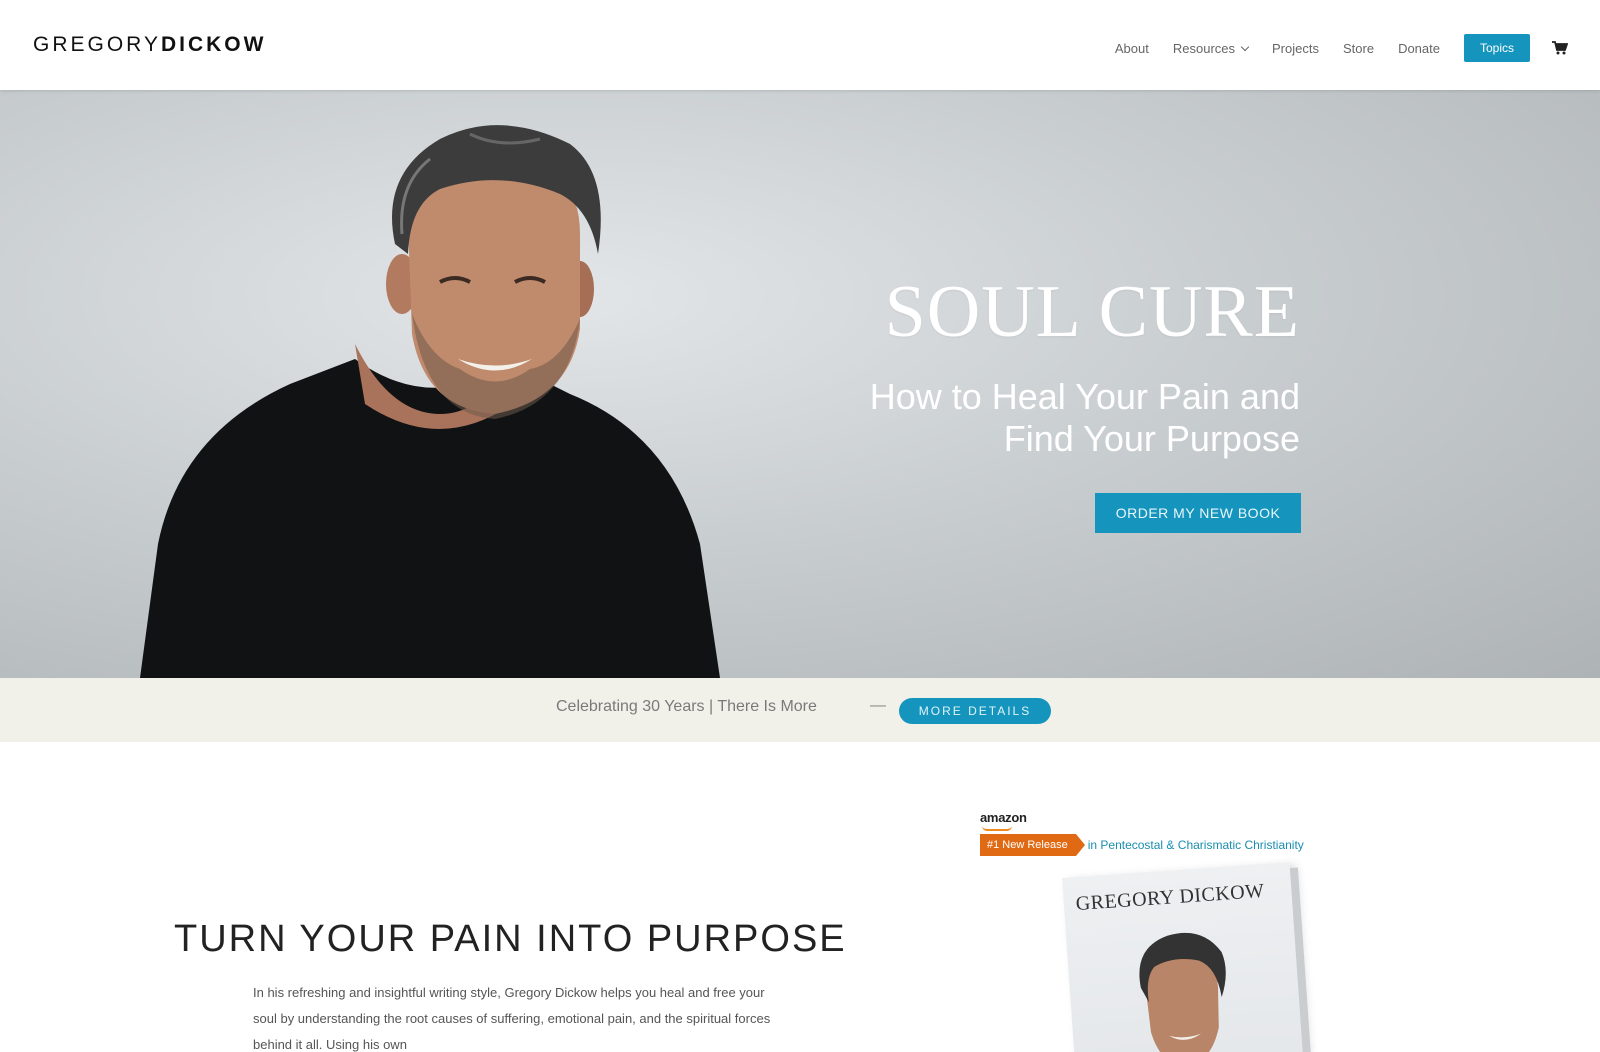 This screenshot has width=1600, height=1052. I want to click on chevron-down-icon, so click(1245, 46).